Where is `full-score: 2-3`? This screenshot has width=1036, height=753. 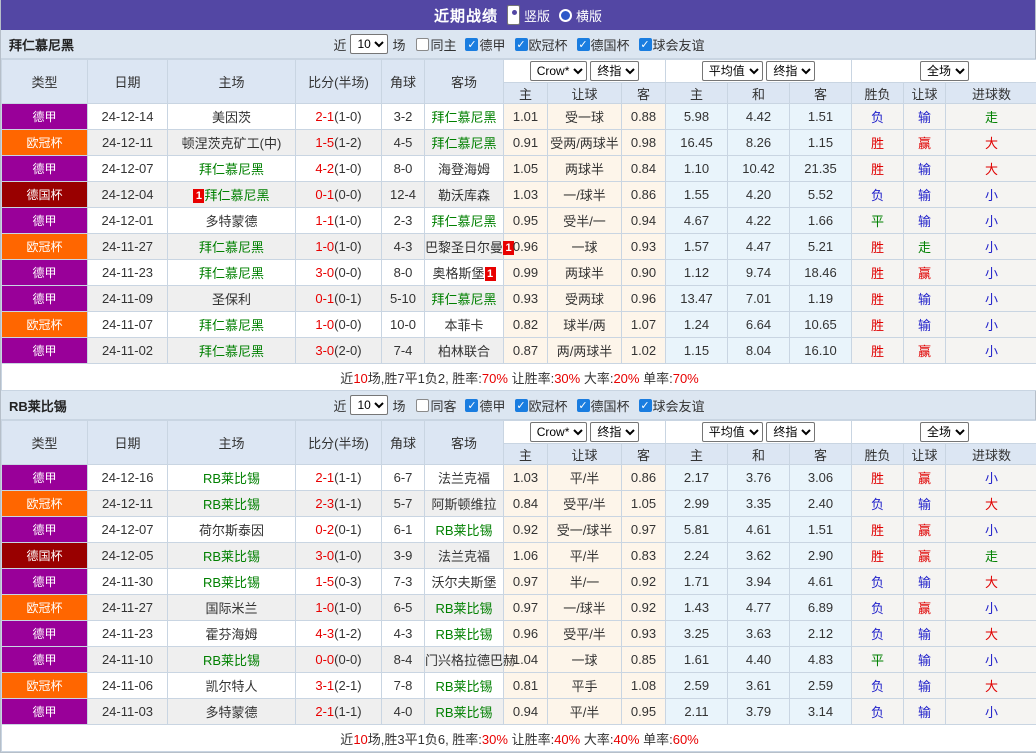 full-score: 2-3 is located at coordinates (324, 503).